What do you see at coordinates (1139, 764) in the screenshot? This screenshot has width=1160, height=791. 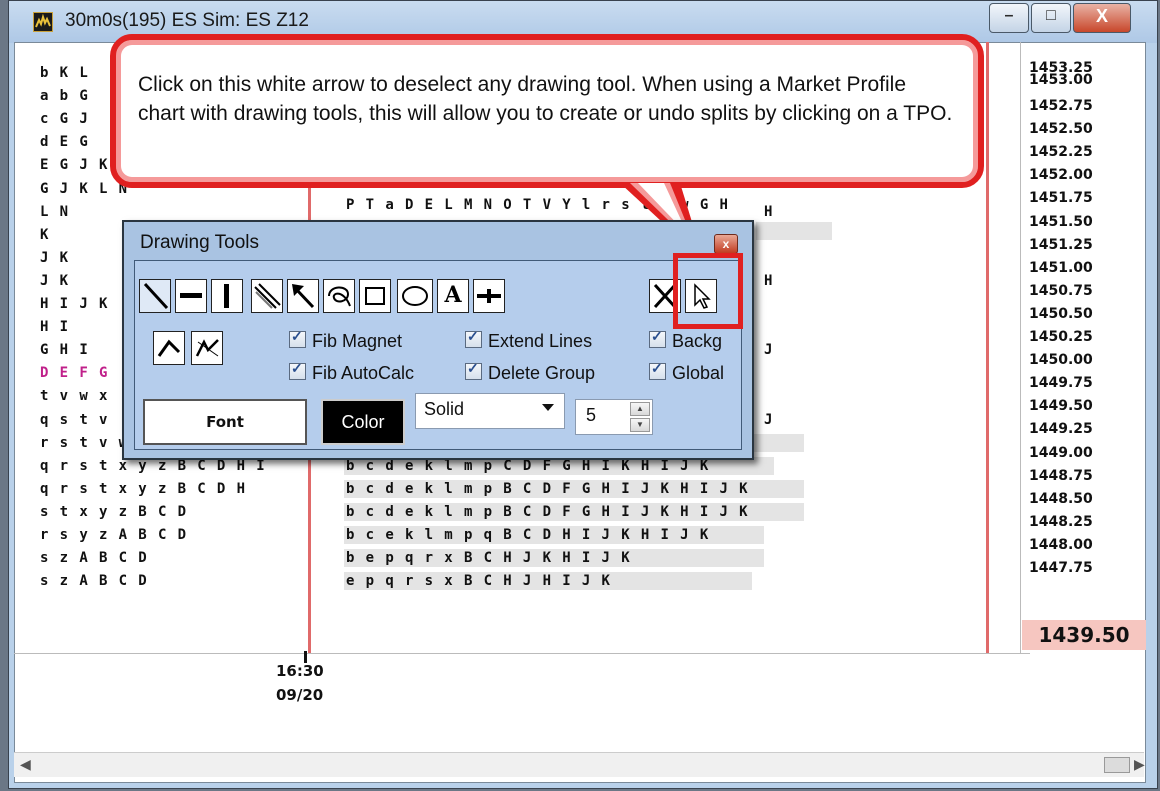 I see `scroll-right-icon: ▶` at bounding box center [1139, 764].